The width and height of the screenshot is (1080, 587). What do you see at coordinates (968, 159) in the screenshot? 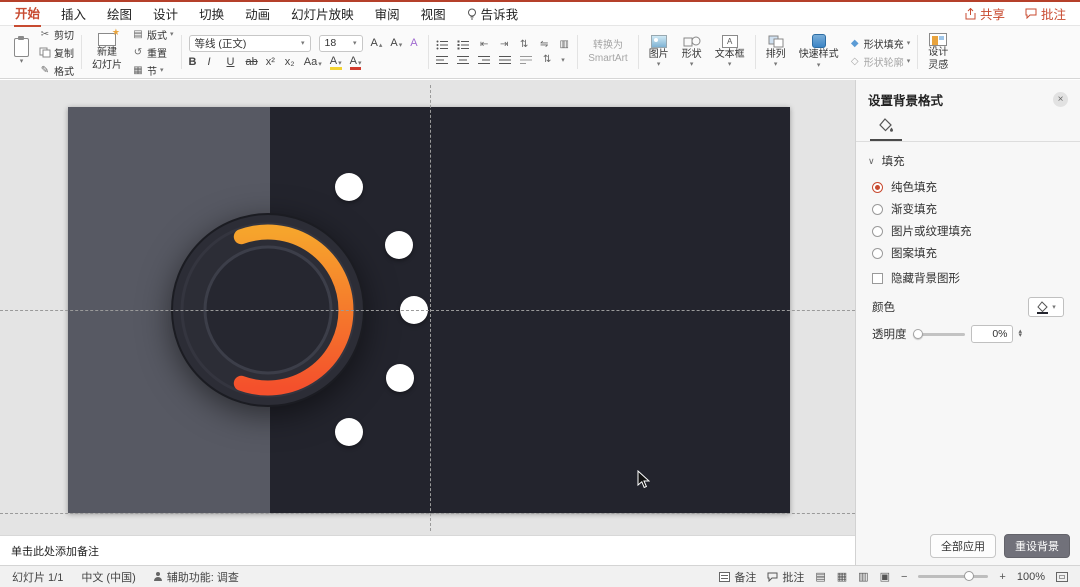
I see `fill-section-header: ∨ 填充` at bounding box center [968, 159].